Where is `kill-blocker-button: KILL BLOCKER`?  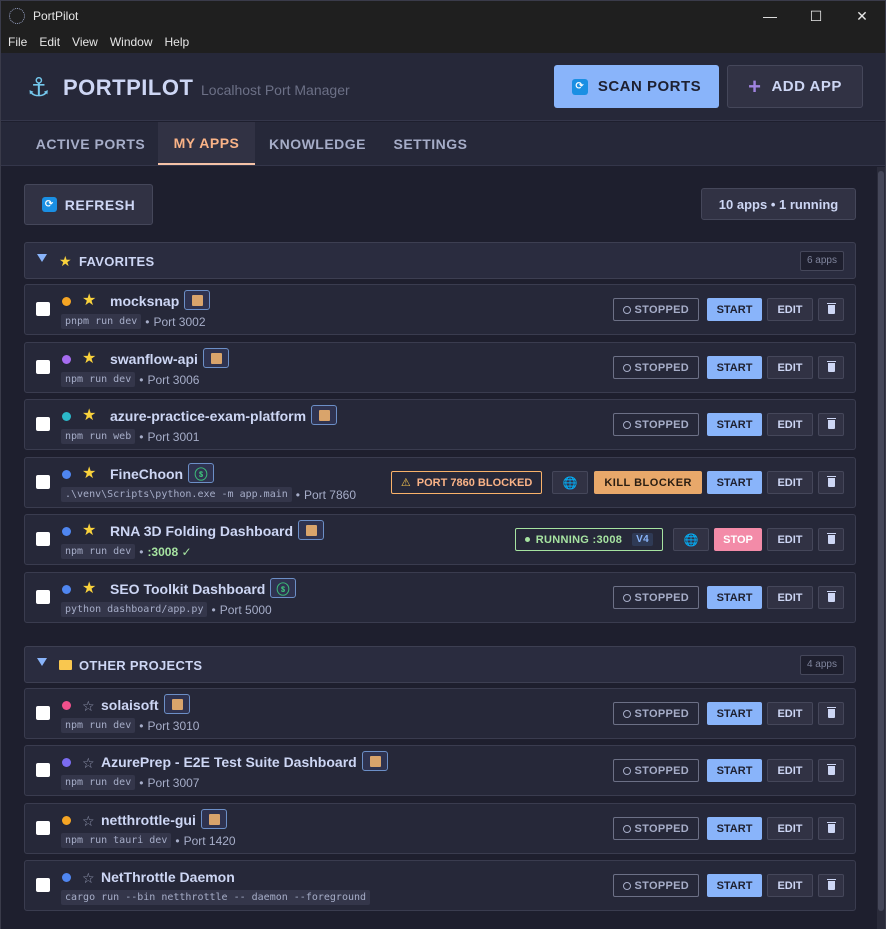 kill-blocker-button: KILL BLOCKER is located at coordinates (648, 482).